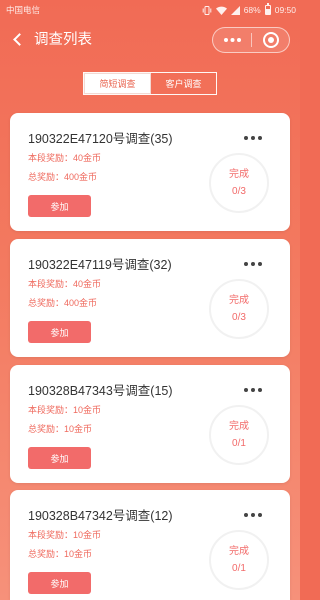  I want to click on signal-icon, so click(235, 10).